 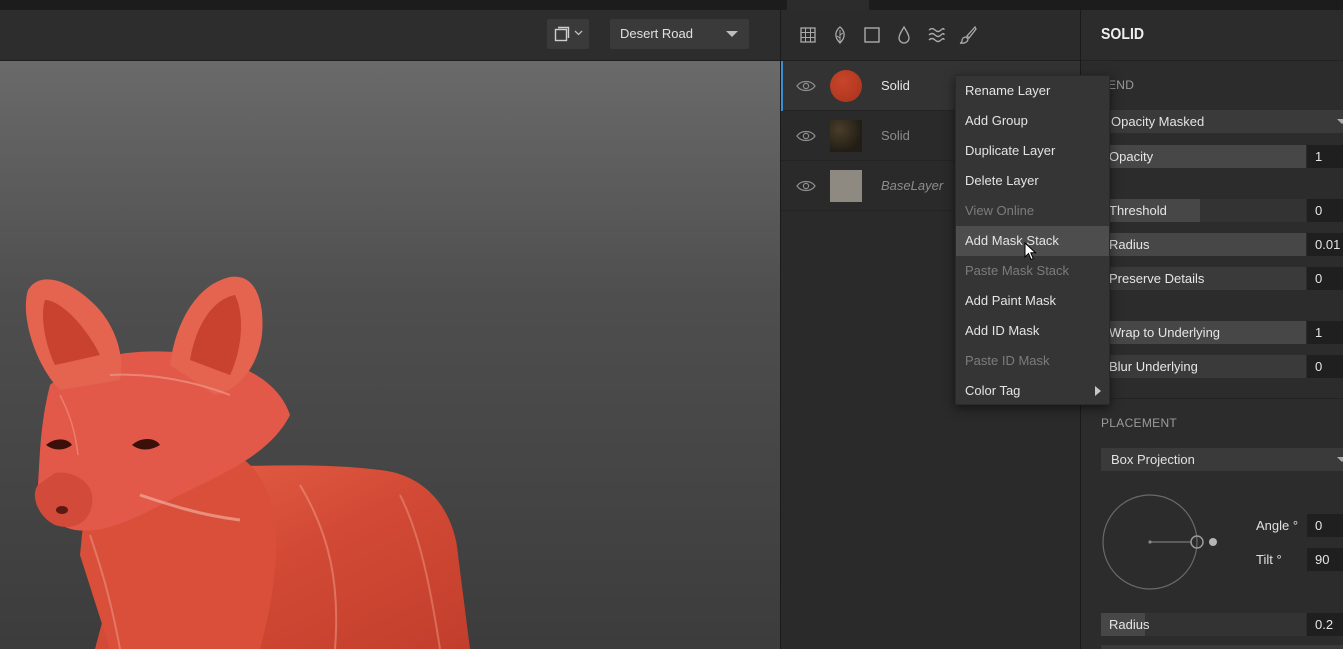 What do you see at coordinates (1161, 542) in the screenshot?
I see `angle-tilt-dial` at bounding box center [1161, 542].